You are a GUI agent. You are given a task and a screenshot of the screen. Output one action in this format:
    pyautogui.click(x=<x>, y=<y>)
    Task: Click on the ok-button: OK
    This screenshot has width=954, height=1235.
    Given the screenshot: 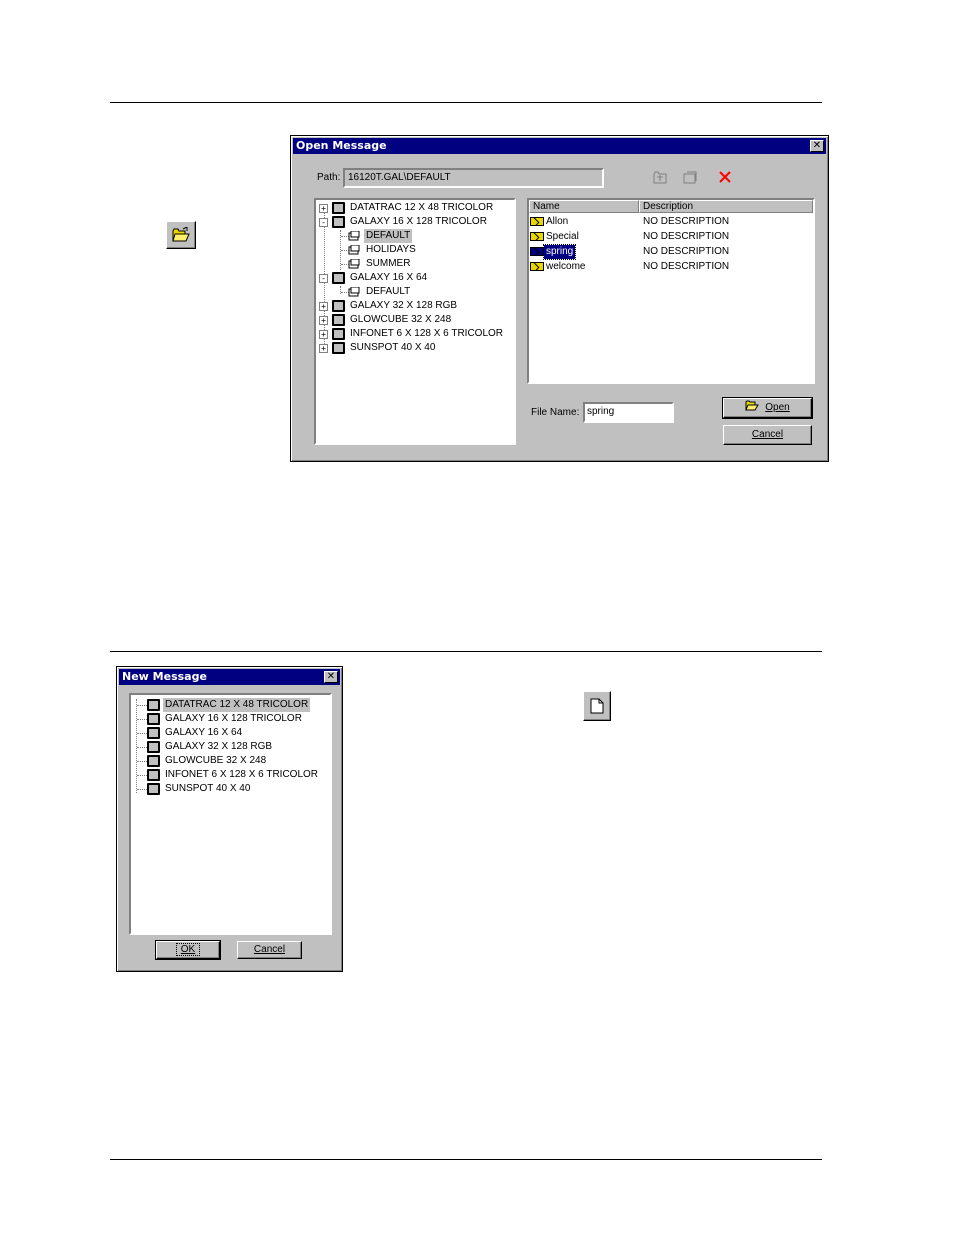 What is the action you would take?
    pyautogui.click(x=188, y=950)
    